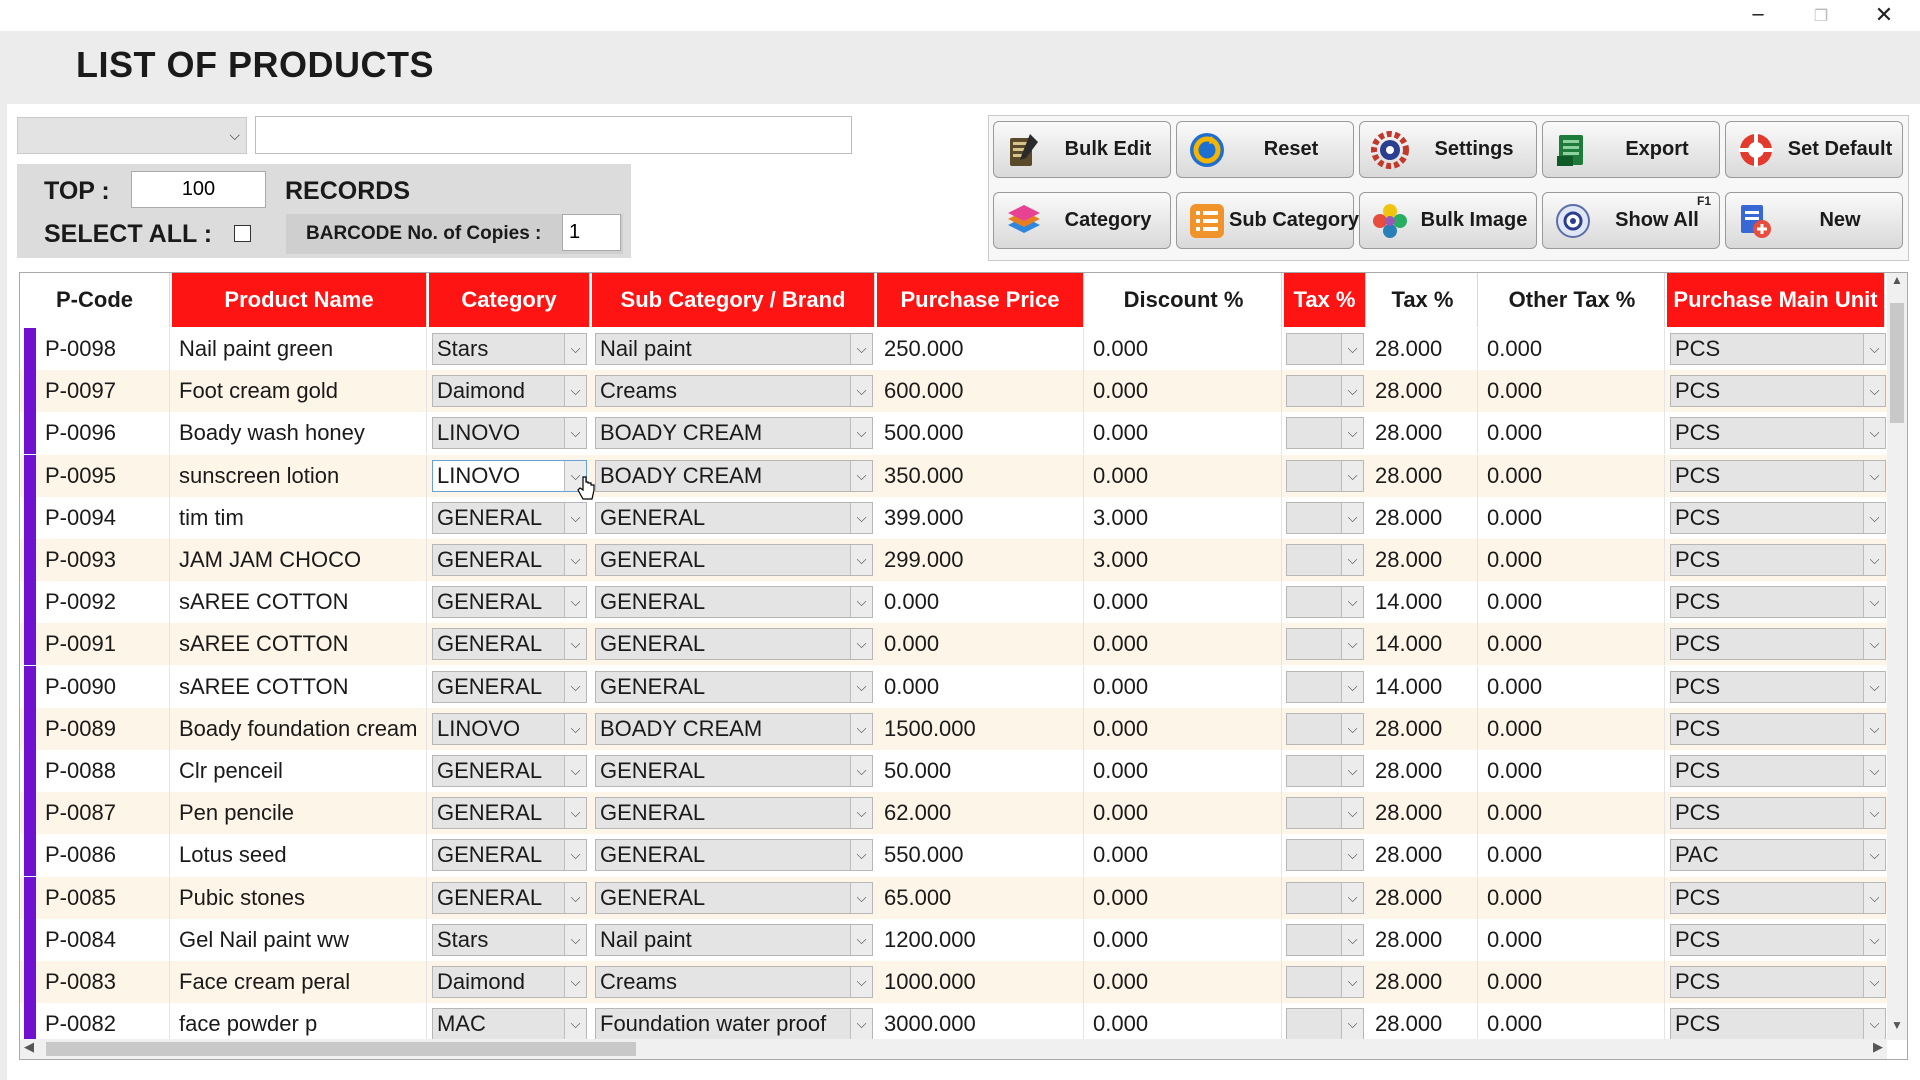 This screenshot has width=1920, height=1080. Describe the element at coordinates (553, 135) in the screenshot. I see `search-input` at that location.